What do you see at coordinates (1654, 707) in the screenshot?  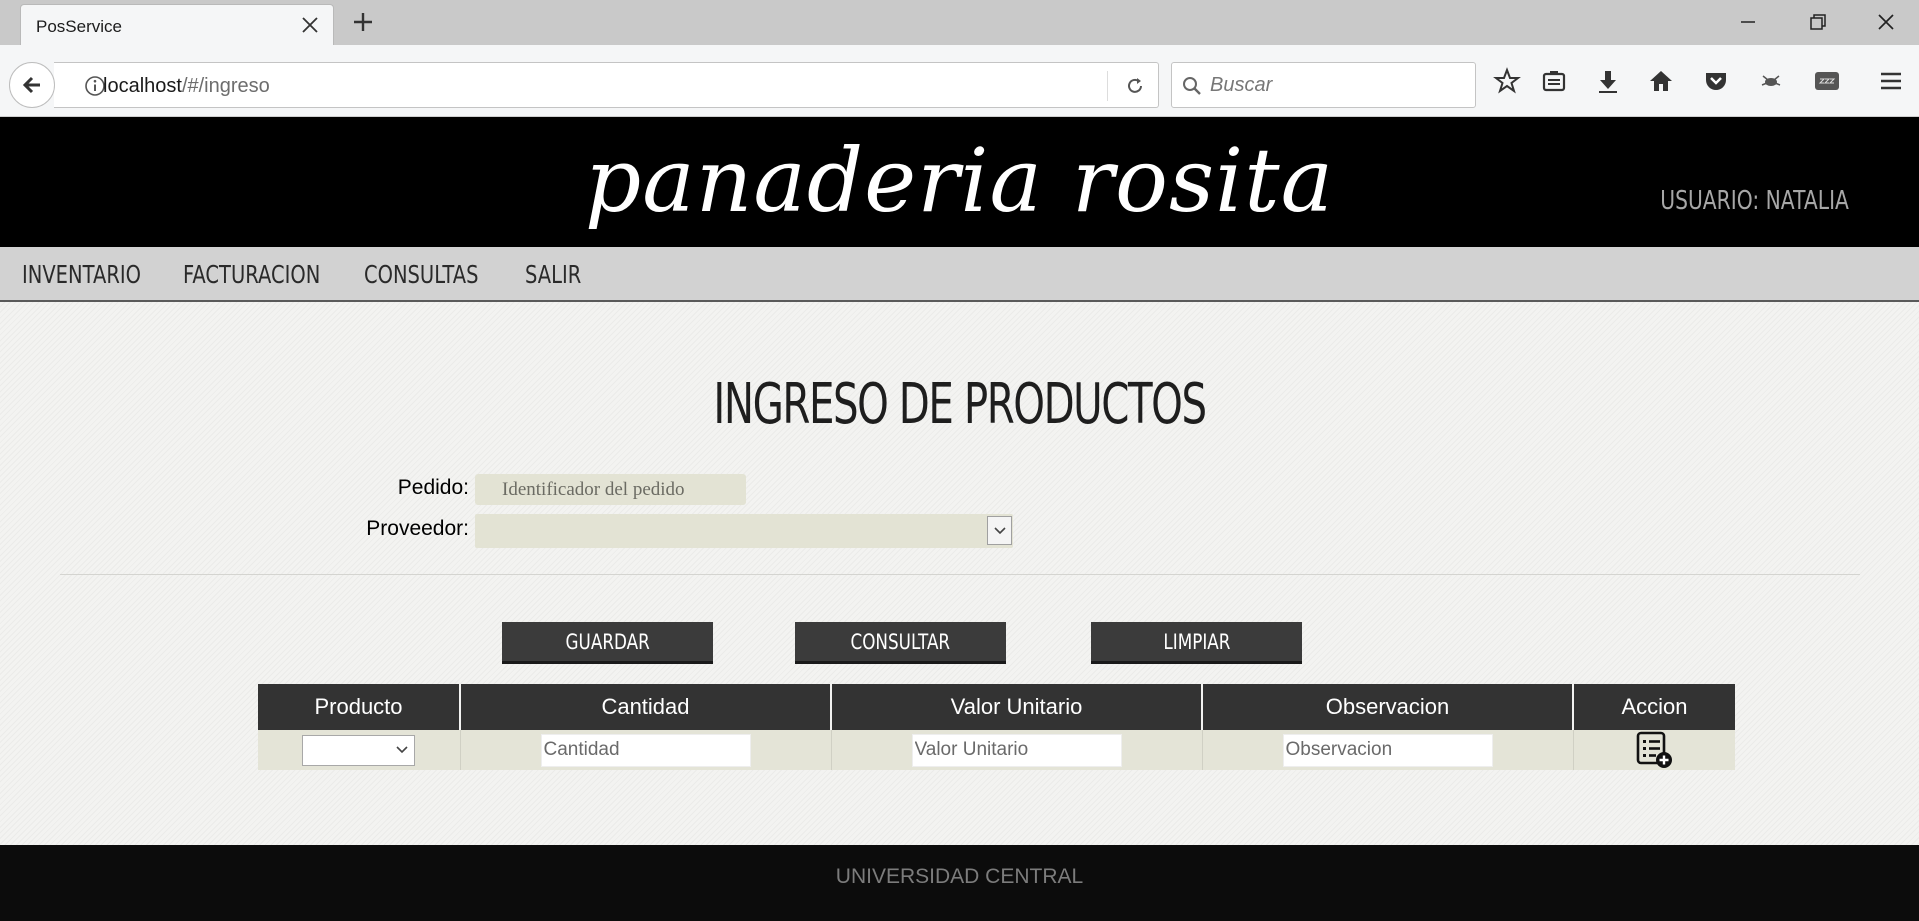 I see `header-accion: Accion` at bounding box center [1654, 707].